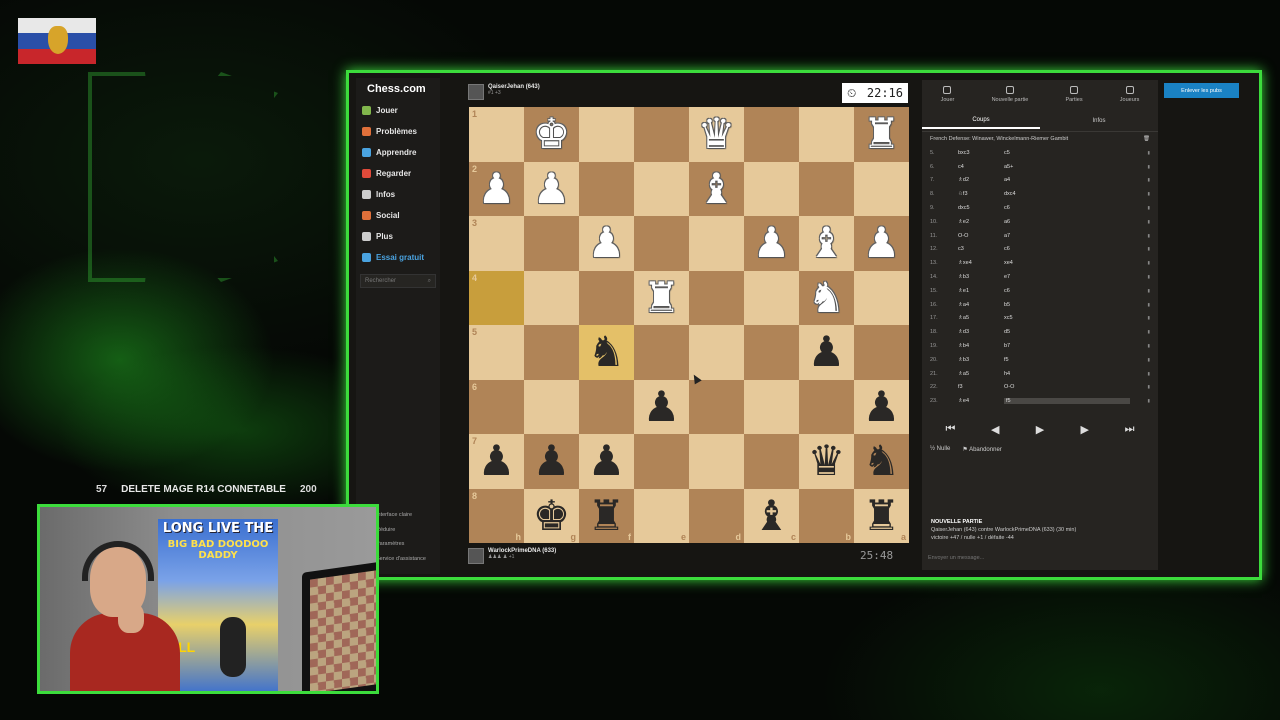 Image resolution: width=1280 pixels, height=720 pixels. Describe the element at coordinates (826, 243) in the screenshot. I see `board-square: ♝` at that location.